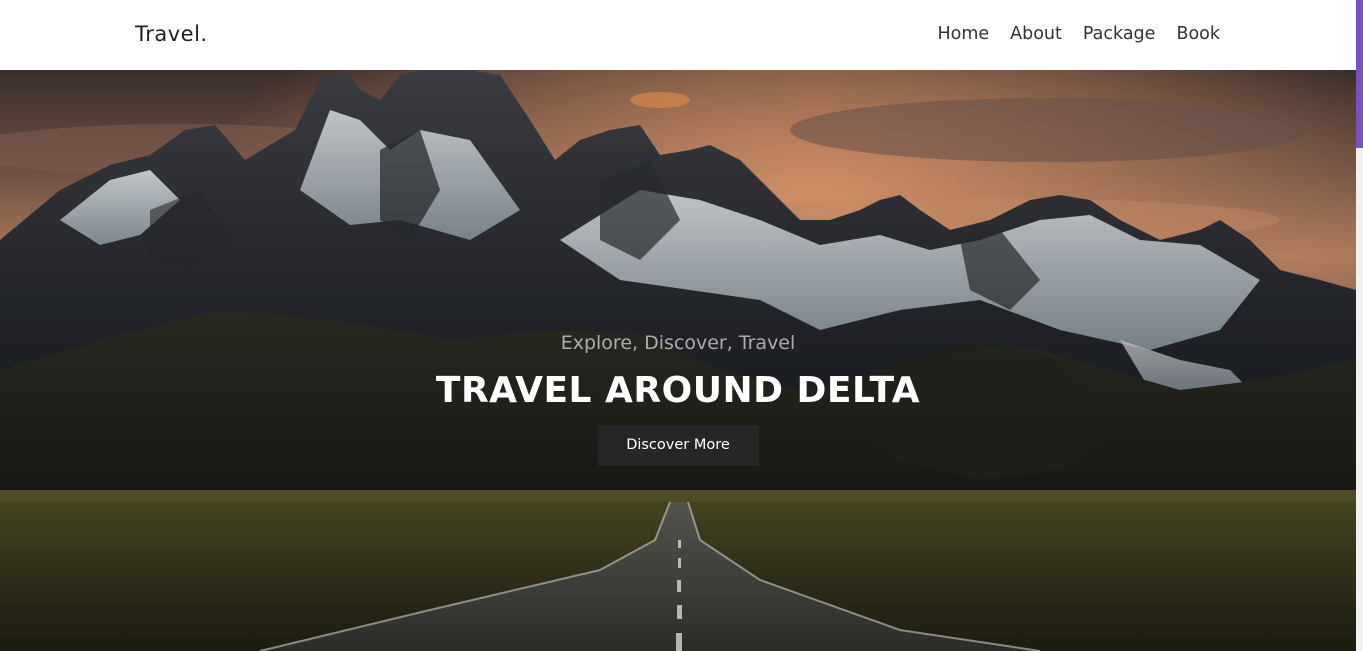 Image resolution: width=1363 pixels, height=651 pixels. Describe the element at coordinates (171, 34) in the screenshot. I see `brand-logo: Travel.` at that location.